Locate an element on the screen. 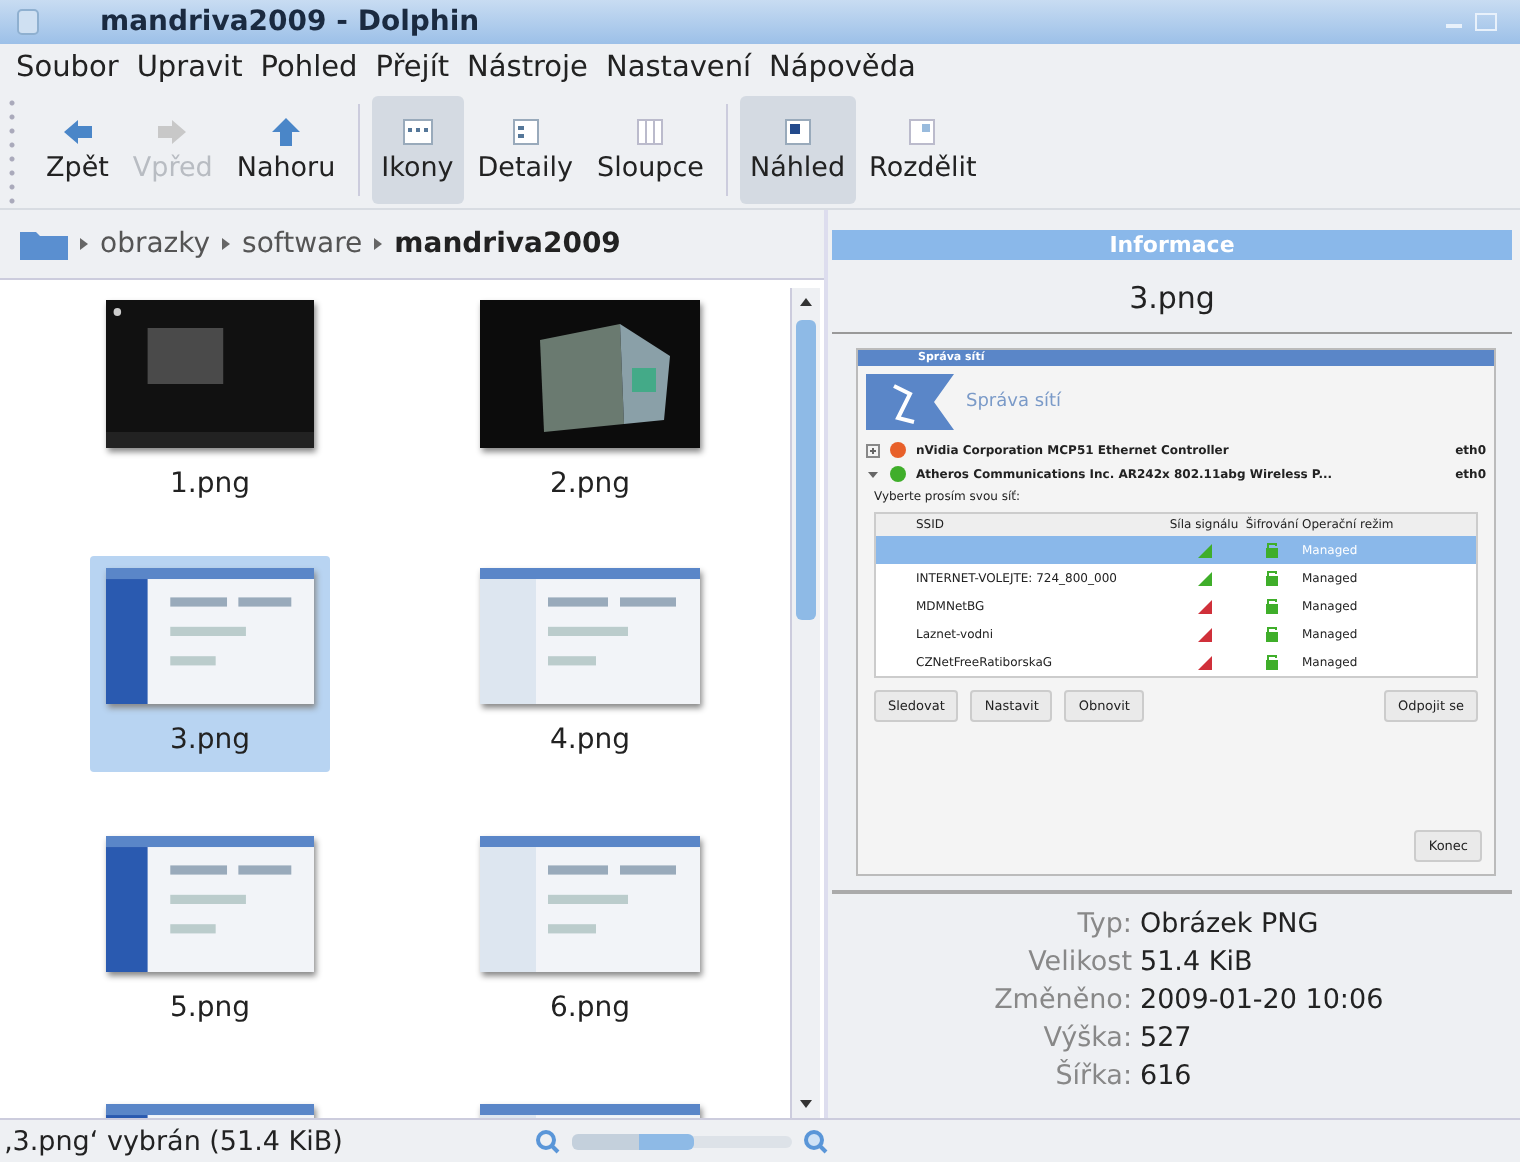  detail-value: 527 is located at coordinates (1166, 1038).